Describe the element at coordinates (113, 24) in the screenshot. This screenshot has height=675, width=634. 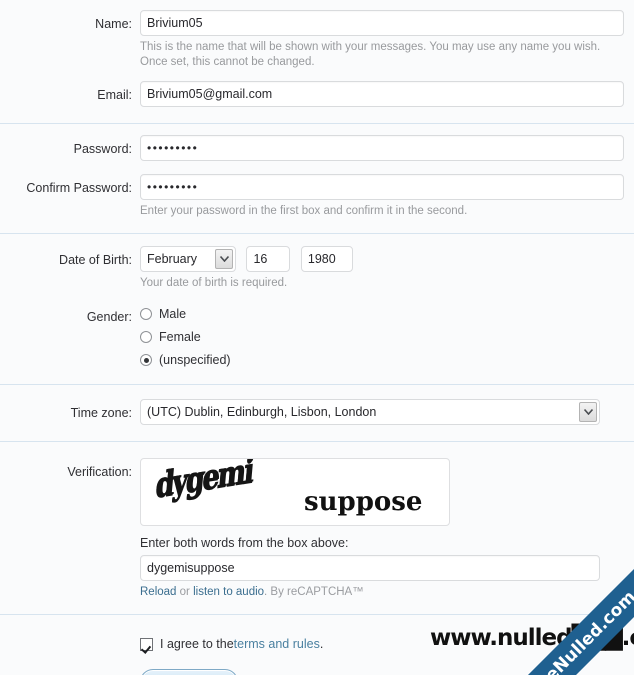
I see `name-label: Name:` at that location.